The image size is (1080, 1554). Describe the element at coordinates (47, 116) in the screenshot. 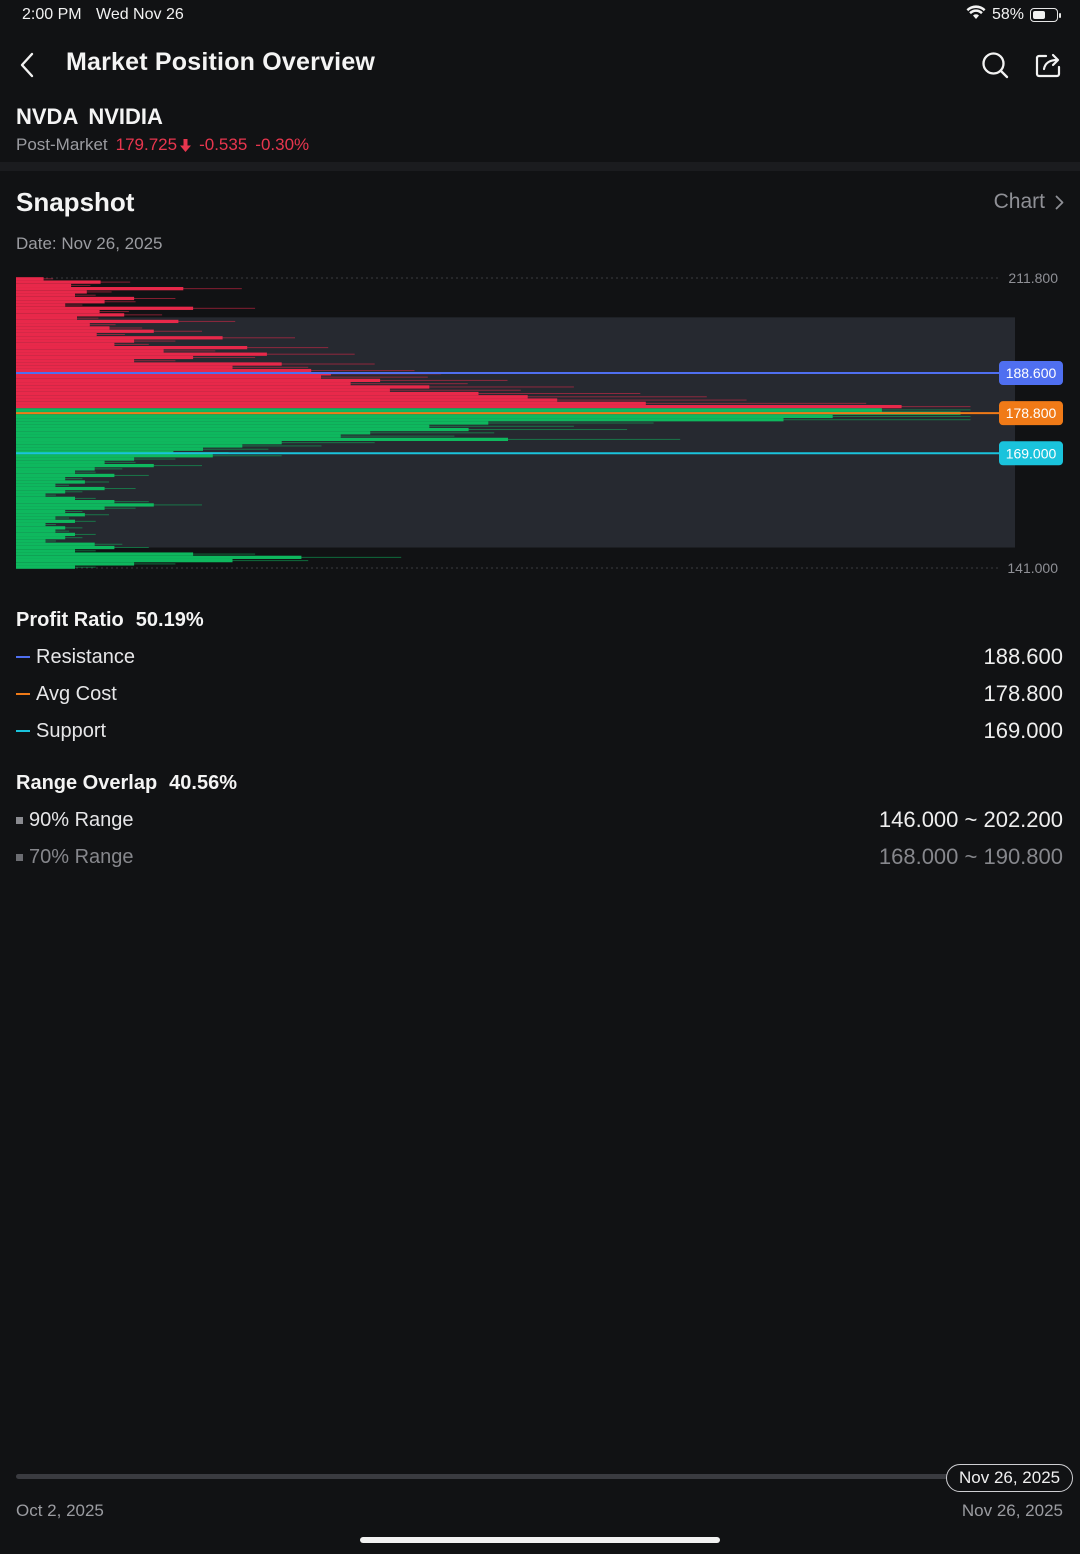

I see `stock-symbol: NVDA` at that location.